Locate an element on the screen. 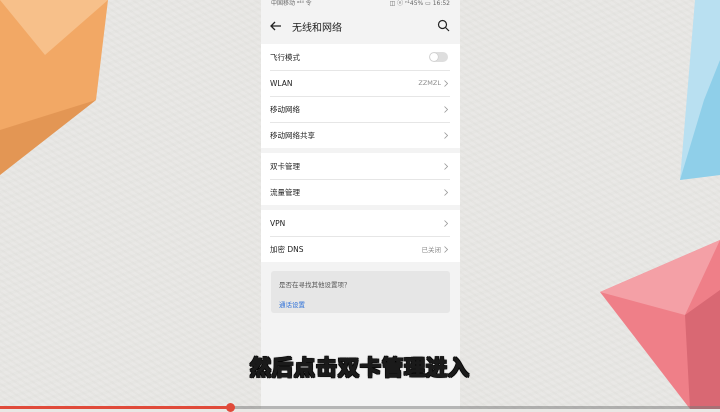 Image resolution: width=720 pixels, height=412 pixels. row-label: WLAN is located at coordinates (281, 83).